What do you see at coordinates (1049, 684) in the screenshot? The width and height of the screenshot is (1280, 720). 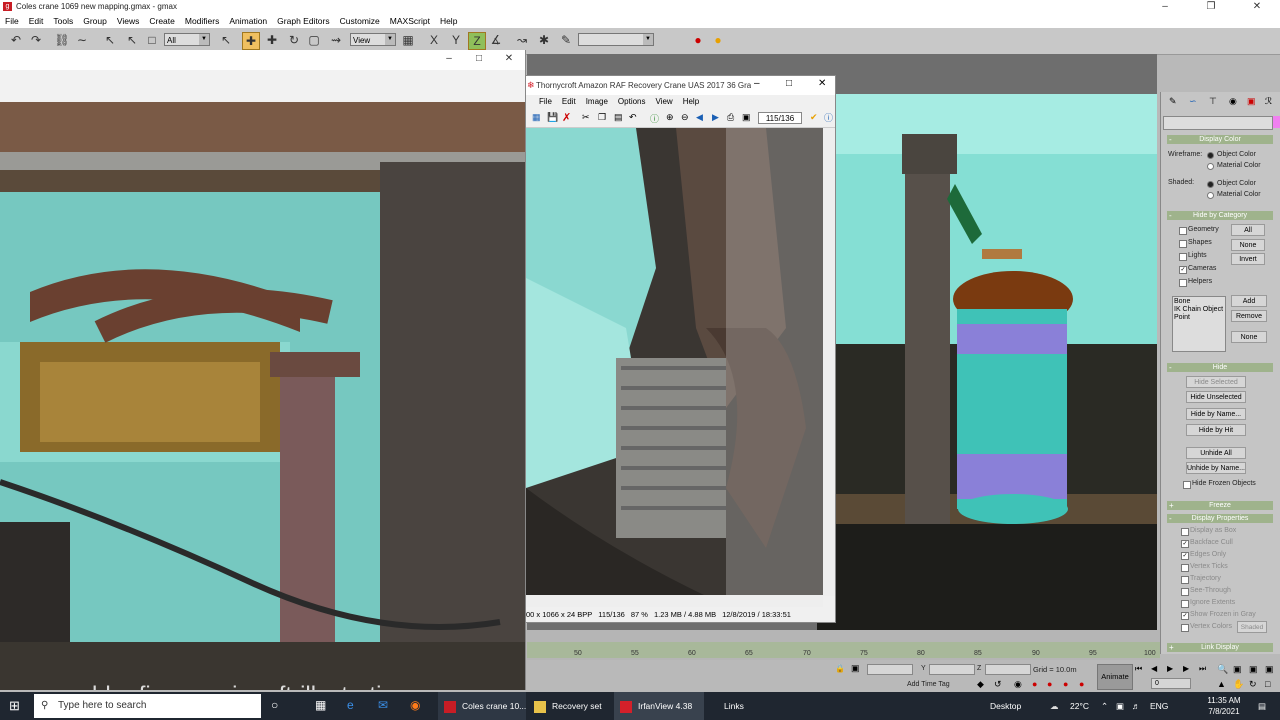 I see `set-keys-icon: ●` at bounding box center [1049, 684].